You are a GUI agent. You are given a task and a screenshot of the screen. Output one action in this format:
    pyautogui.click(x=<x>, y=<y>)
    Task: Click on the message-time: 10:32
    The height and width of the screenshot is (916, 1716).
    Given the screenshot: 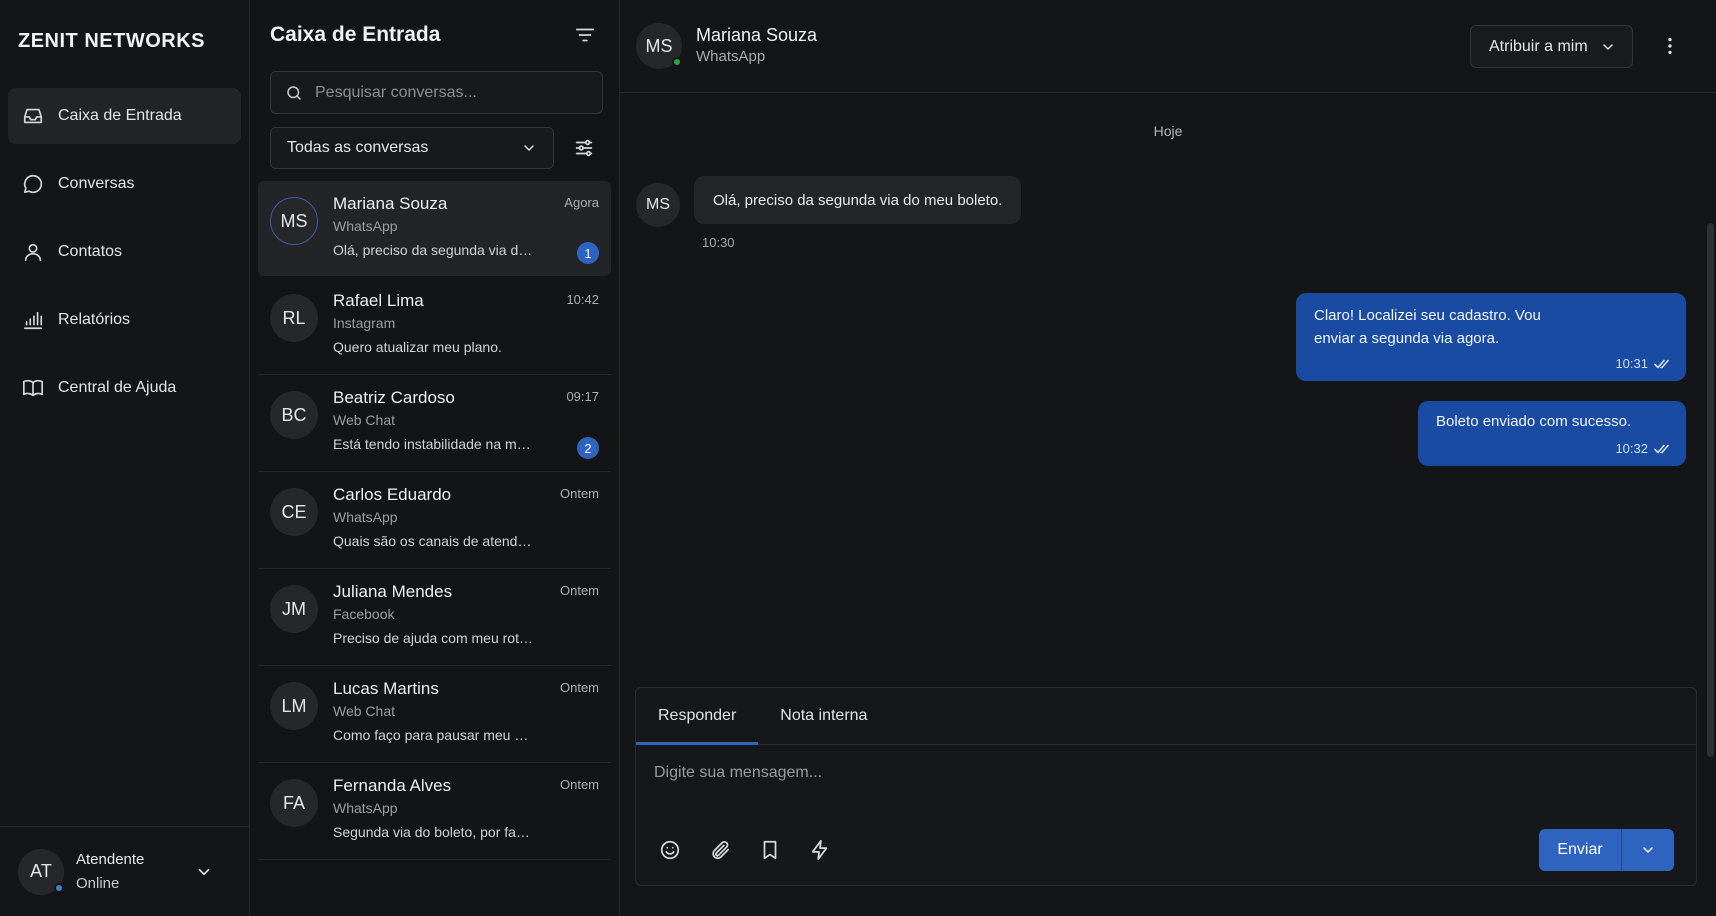 What is the action you would take?
    pyautogui.click(x=1631, y=448)
    